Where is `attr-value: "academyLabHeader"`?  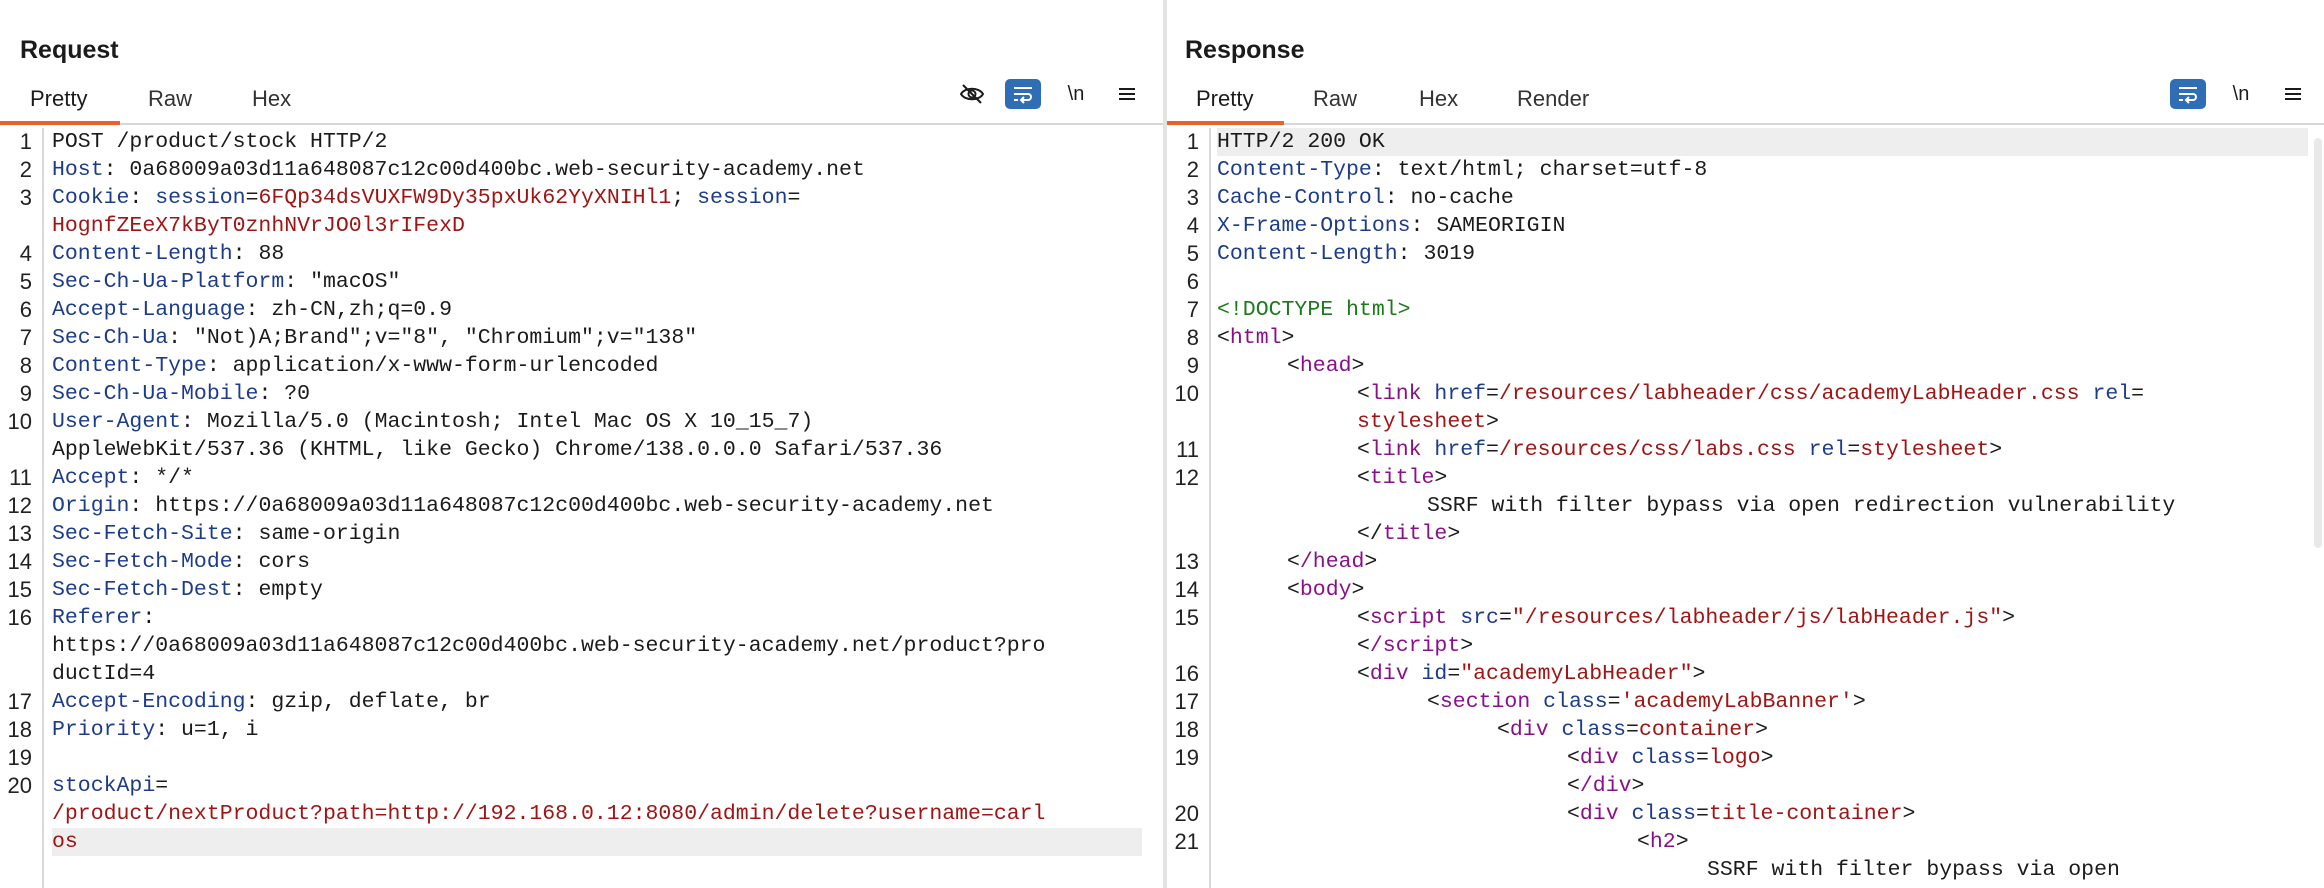
attr-value: "academyLabHeader" is located at coordinates (1576, 674).